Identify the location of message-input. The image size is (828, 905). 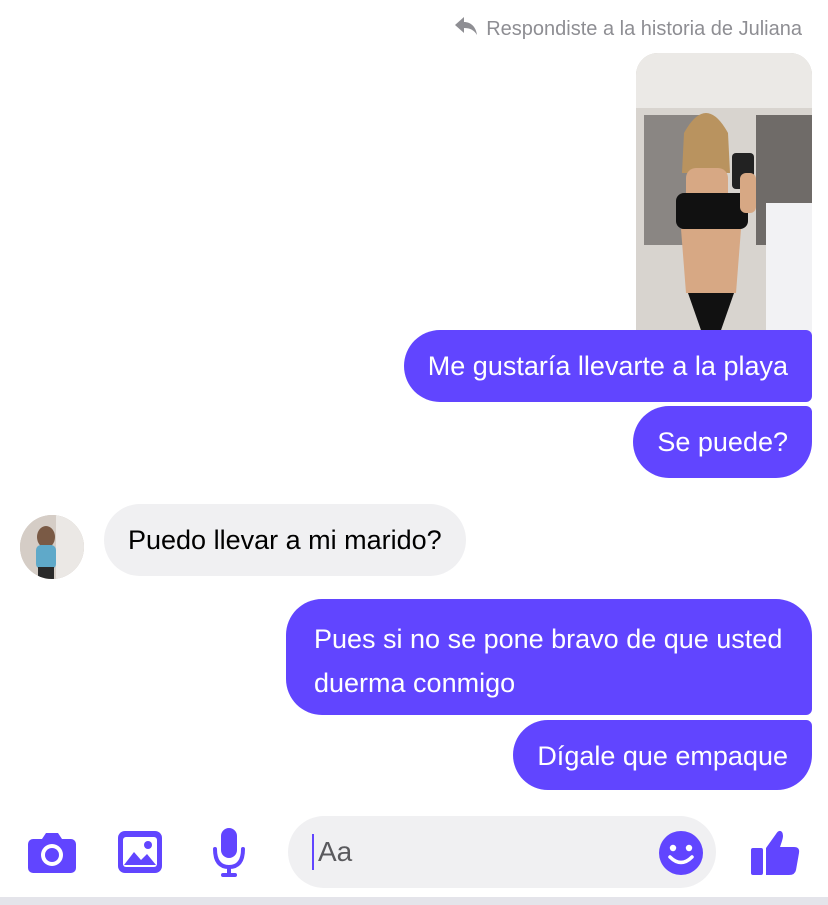
(478, 852).